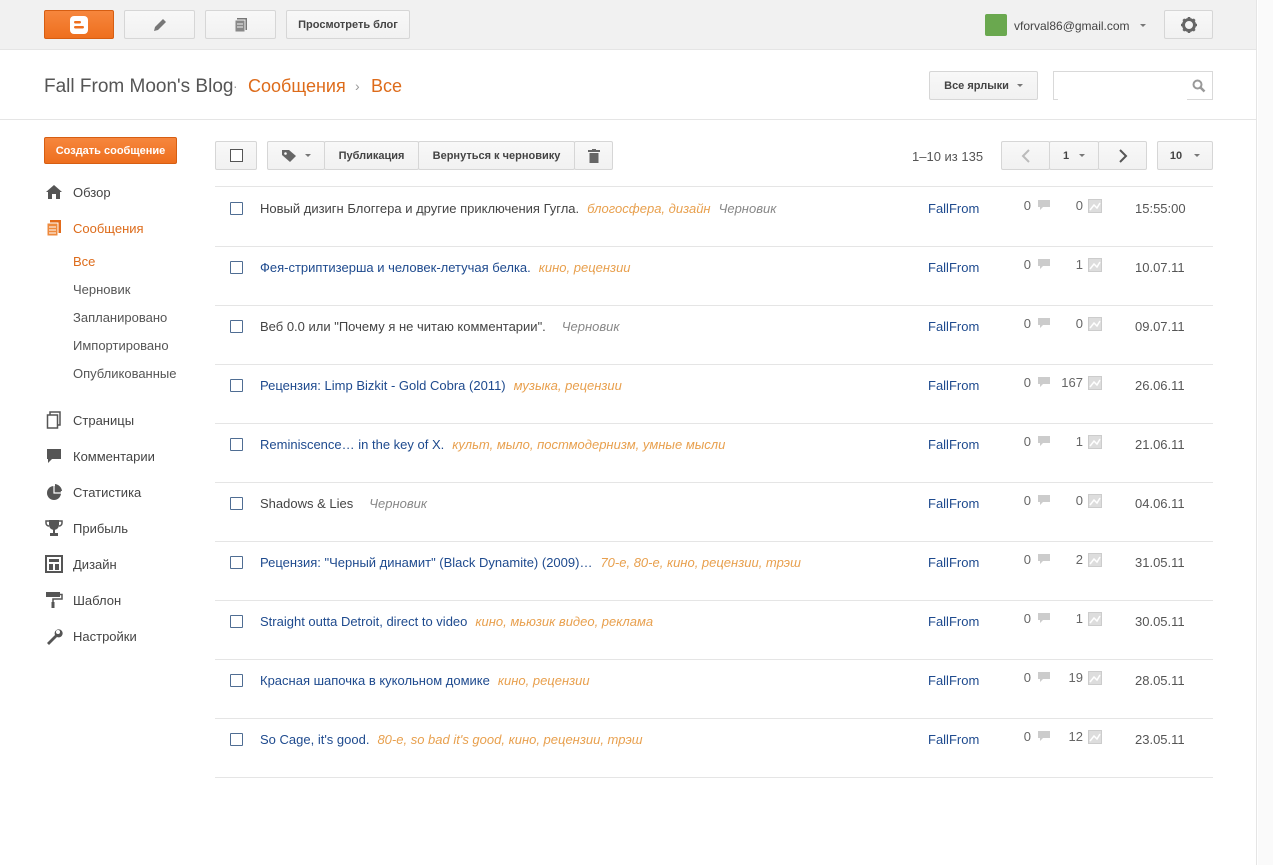  I want to click on prev-page-button, so click(1025, 155).